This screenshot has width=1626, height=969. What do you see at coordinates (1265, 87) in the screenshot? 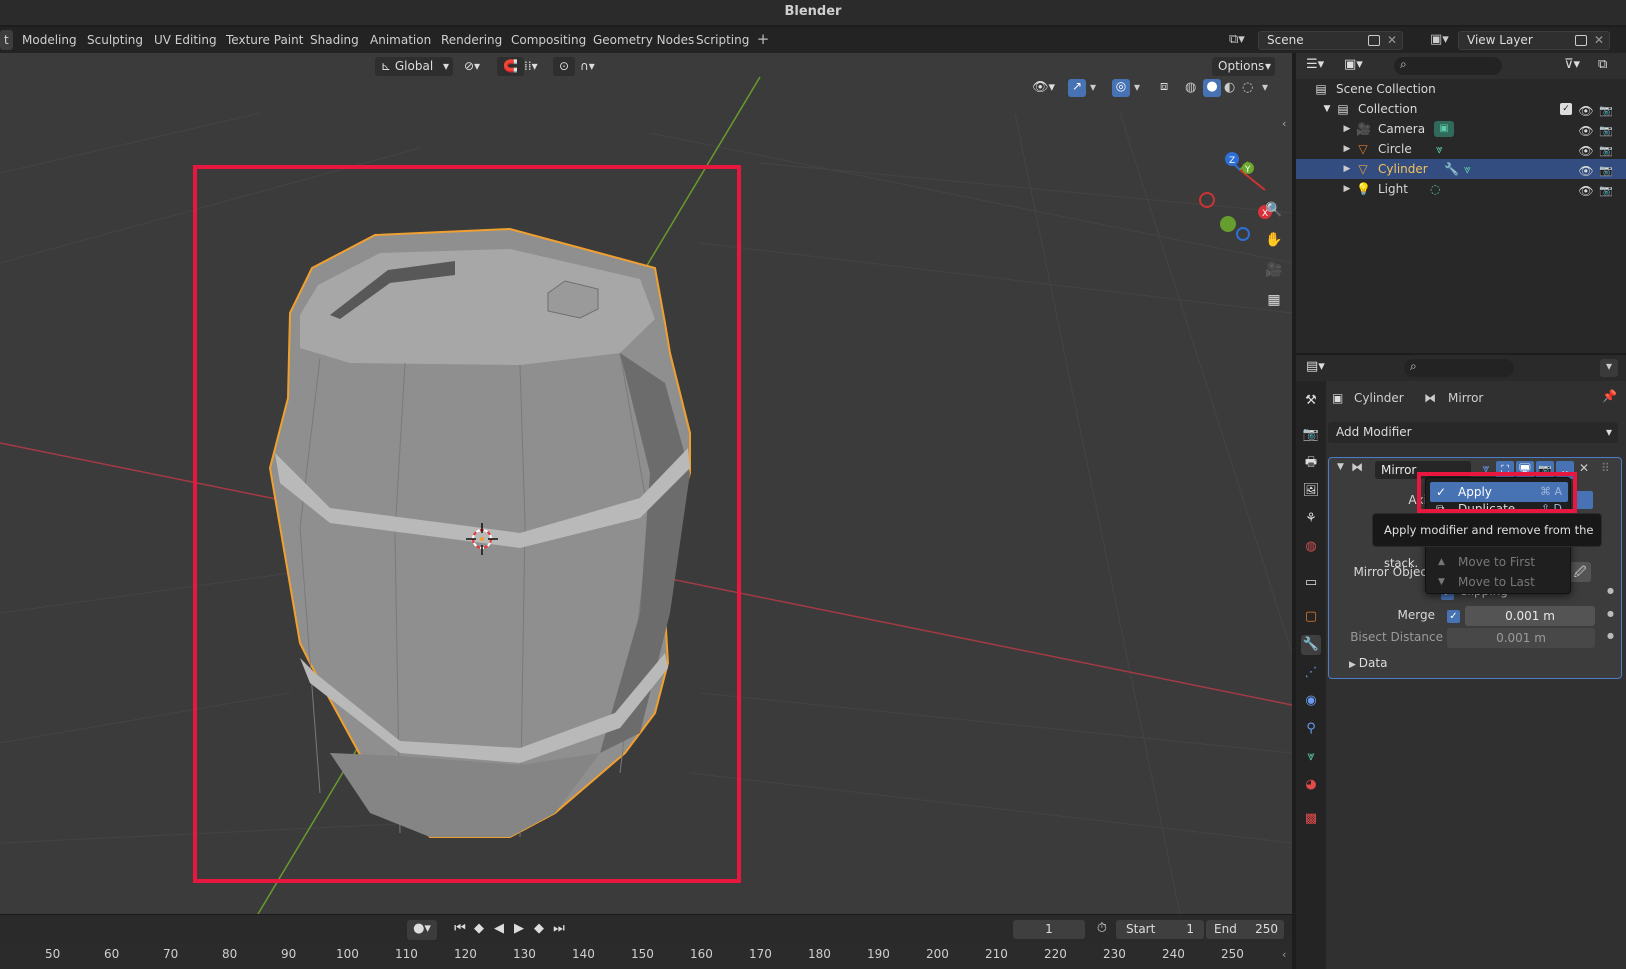
I see `shading-dropdown-icon: ▾` at bounding box center [1265, 87].